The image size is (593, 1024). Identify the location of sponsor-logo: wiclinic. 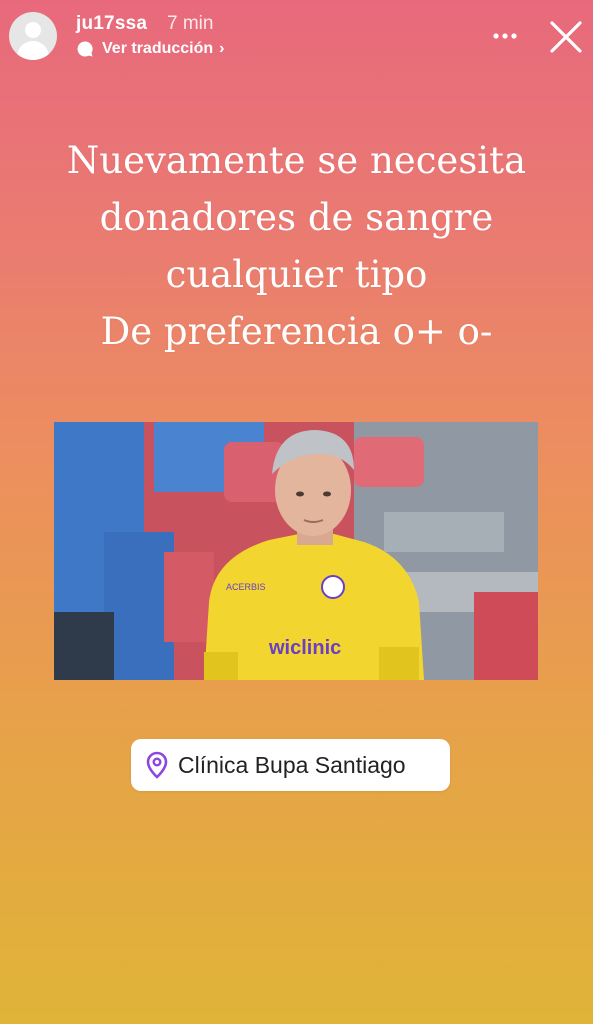
(304, 648).